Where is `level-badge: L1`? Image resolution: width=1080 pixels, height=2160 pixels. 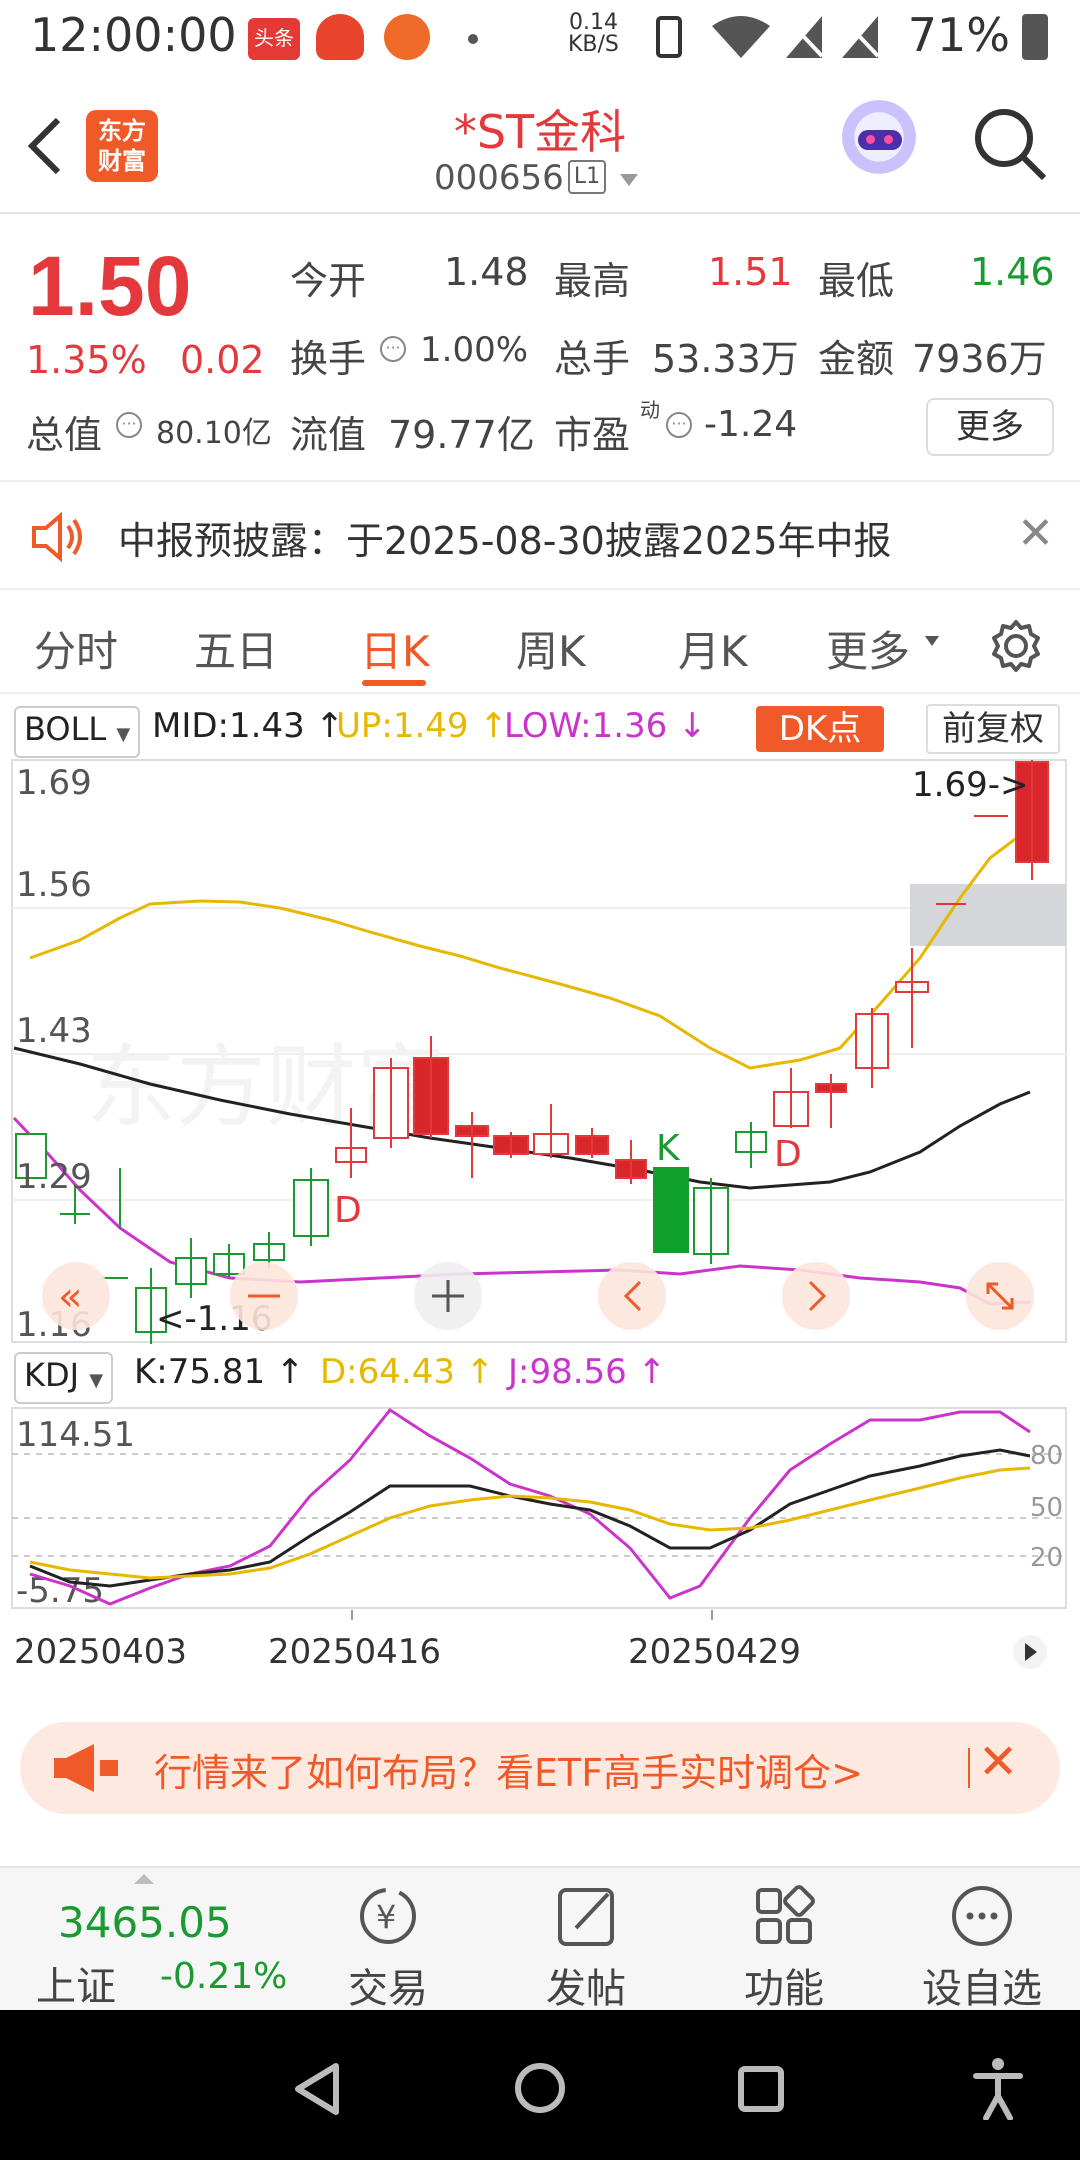 level-badge: L1 is located at coordinates (587, 177).